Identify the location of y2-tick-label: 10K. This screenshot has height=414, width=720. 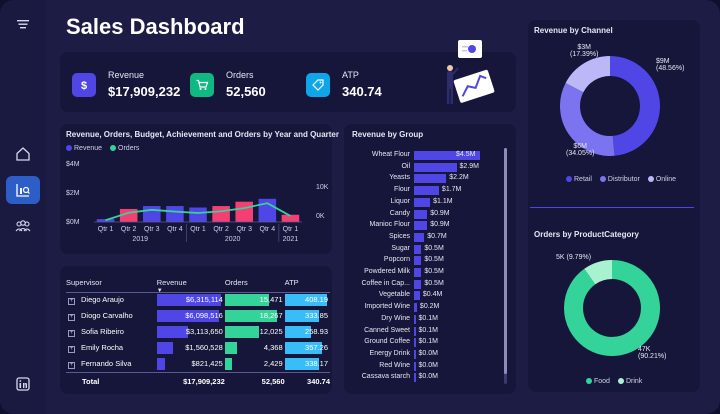
(322, 187).